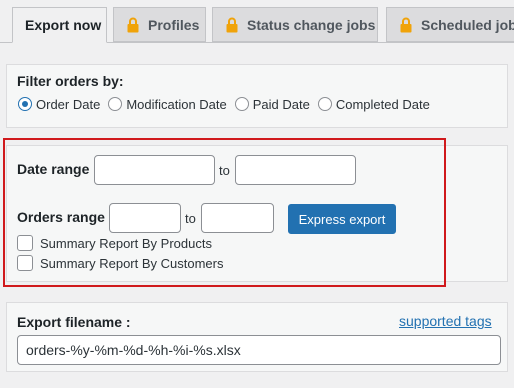 The width and height of the screenshot is (514, 388). What do you see at coordinates (311, 24) in the screenshot?
I see `tab-label: Status change jobs` at bounding box center [311, 24].